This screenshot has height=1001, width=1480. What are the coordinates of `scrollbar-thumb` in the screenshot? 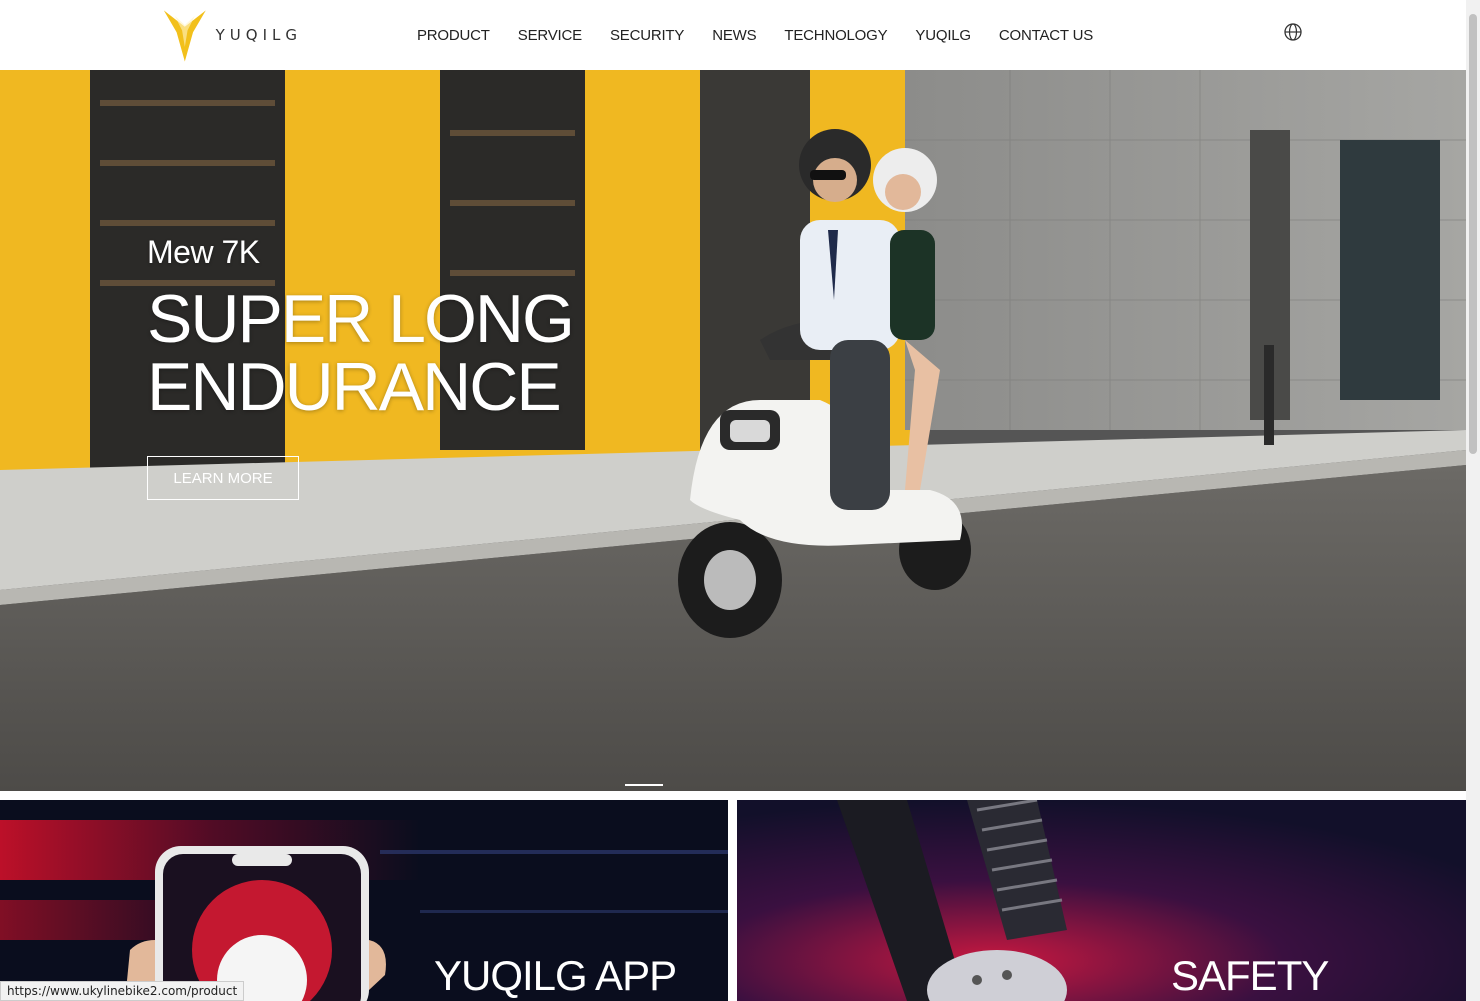 It's located at (1473, 234).